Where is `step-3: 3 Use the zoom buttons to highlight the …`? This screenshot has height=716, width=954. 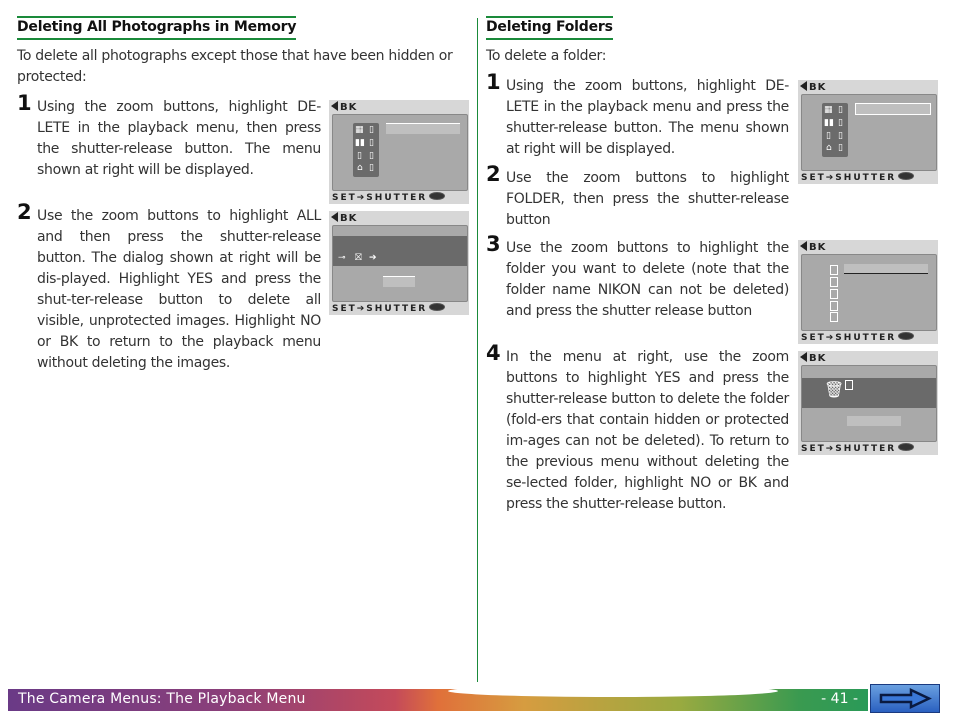
step-3: 3 Use the zoom buttons to highlight the … is located at coordinates (637, 278).